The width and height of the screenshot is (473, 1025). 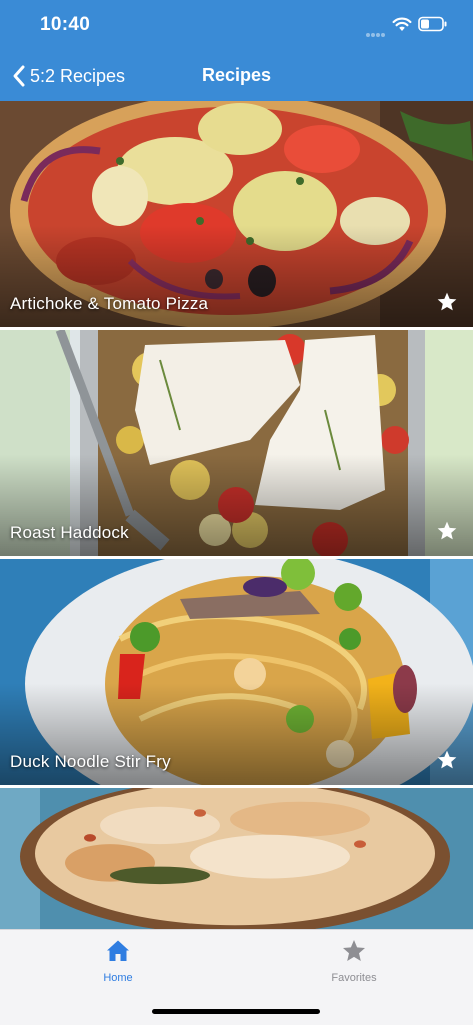 I want to click on recipe-title: Artichoke & Tomato Pizza, so click(x=109, y=303).